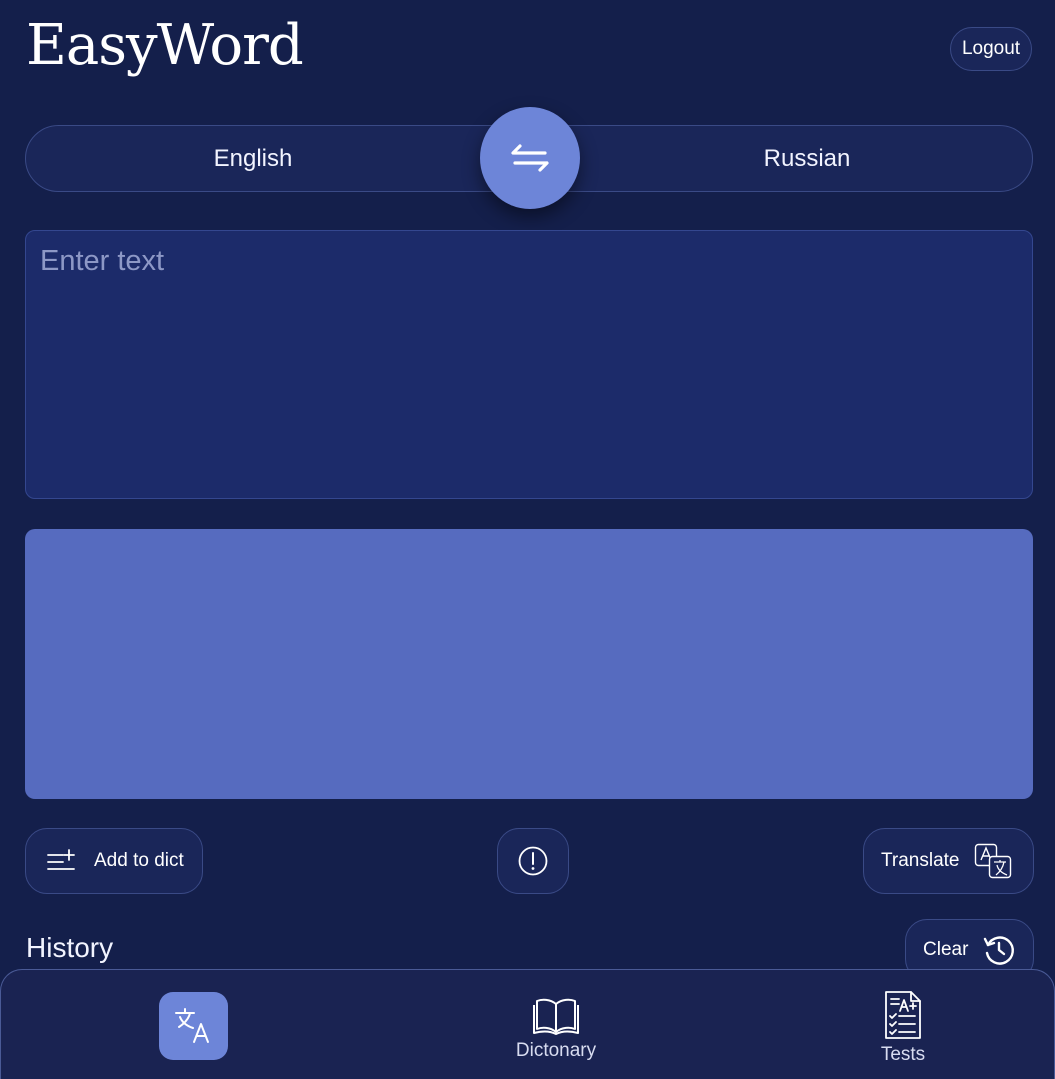 The image size is (1055, 1079). I want to click on report-button, so click(533, 861).